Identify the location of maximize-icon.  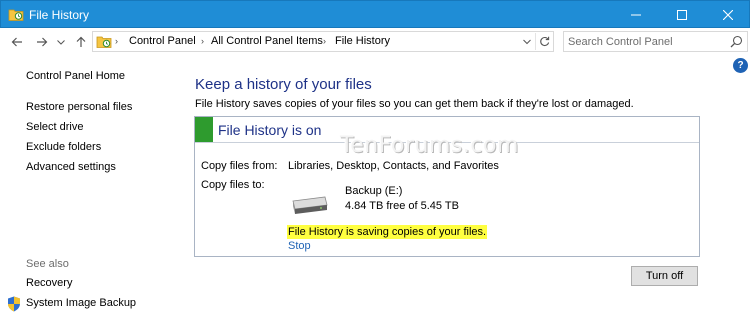
(682, 14).